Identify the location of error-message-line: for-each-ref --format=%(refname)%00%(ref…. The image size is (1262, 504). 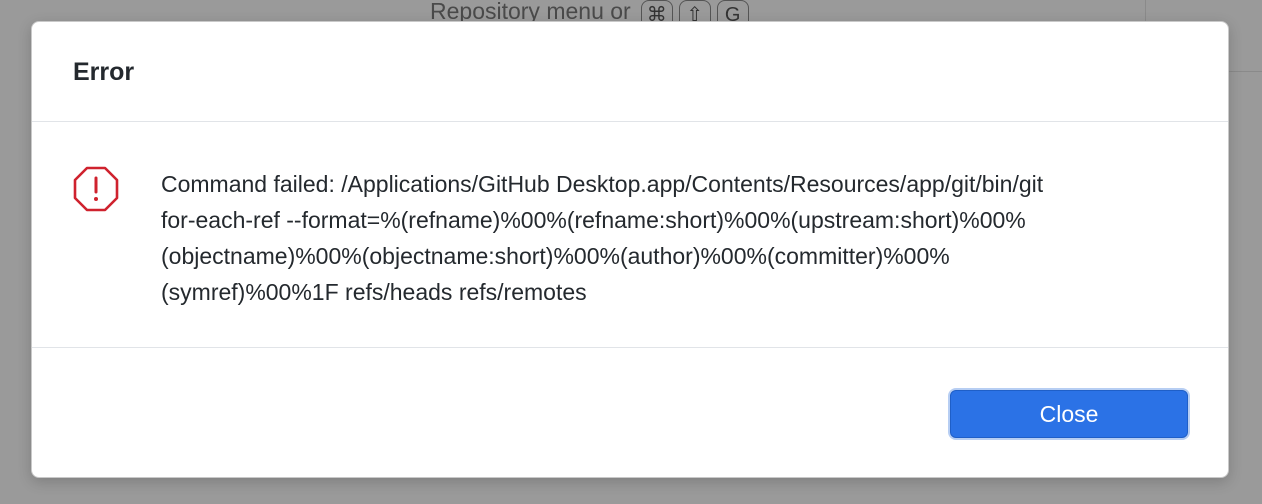
(593, 220).